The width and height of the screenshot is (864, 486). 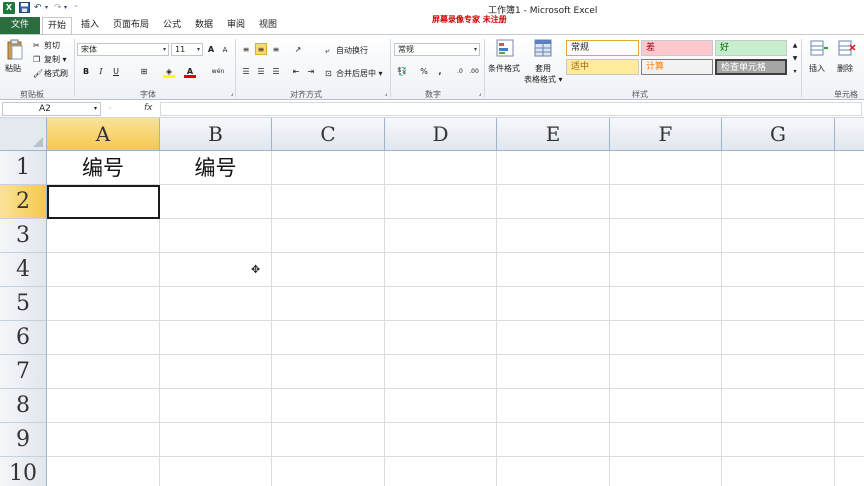 I want to click on style-bad: 差, so click(x=677, y=48).